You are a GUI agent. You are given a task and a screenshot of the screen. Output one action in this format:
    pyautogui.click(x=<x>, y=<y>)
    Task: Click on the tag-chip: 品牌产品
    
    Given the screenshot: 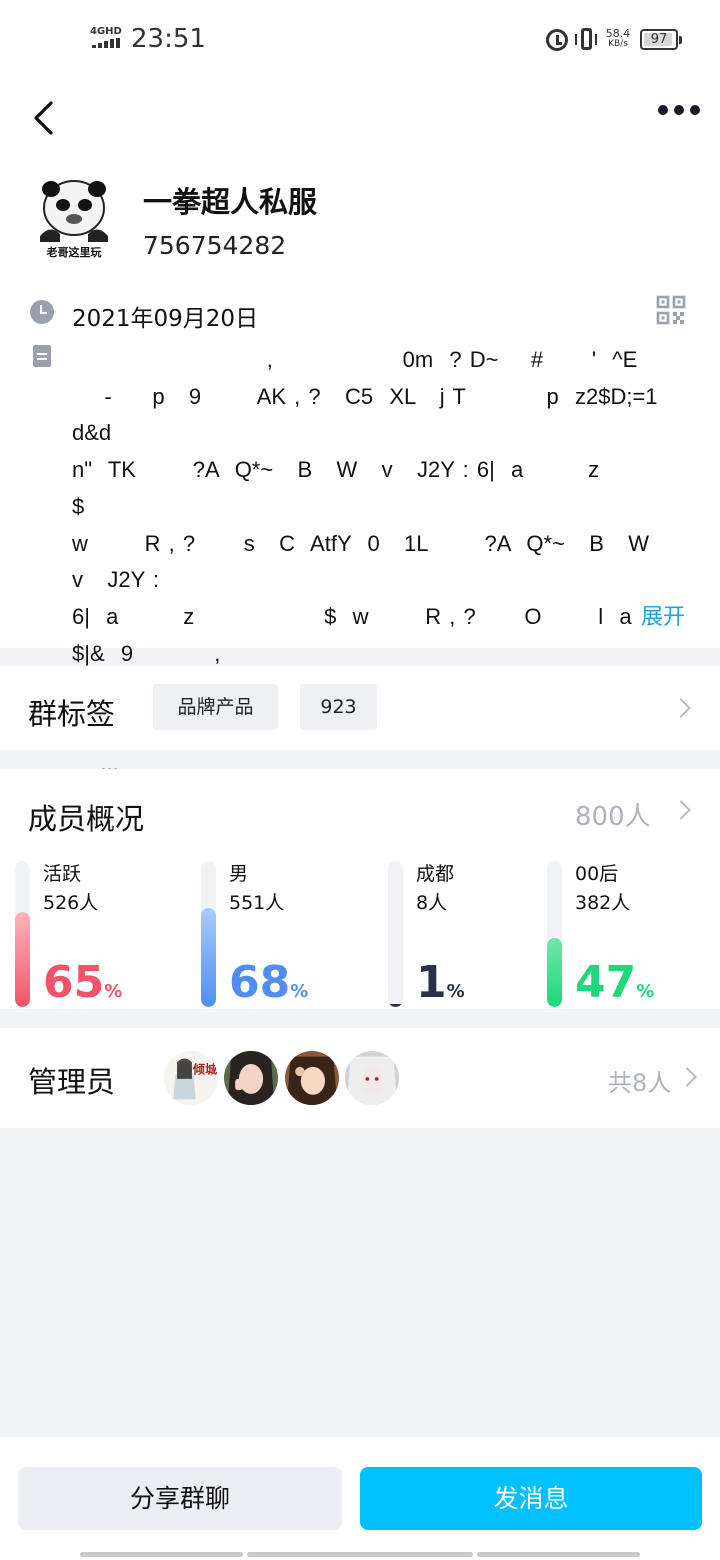 What is the action you would take?
    pyautogui.click(x=215, y=707)
    